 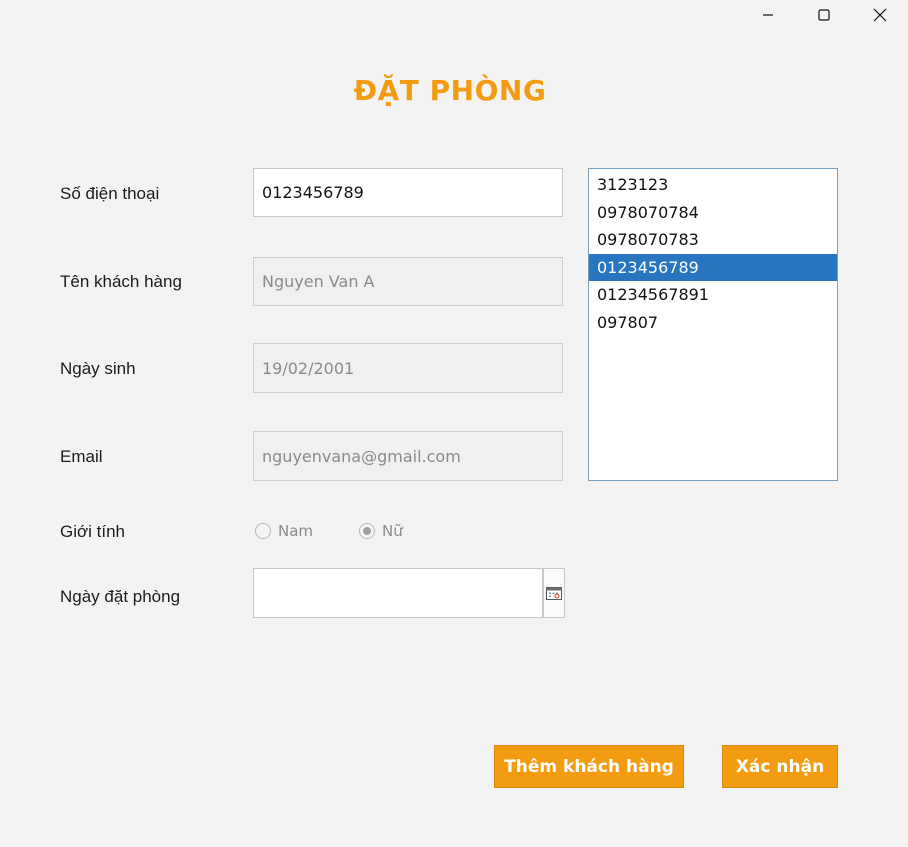 I want to click on close-icon, so click(x=880, y=15).